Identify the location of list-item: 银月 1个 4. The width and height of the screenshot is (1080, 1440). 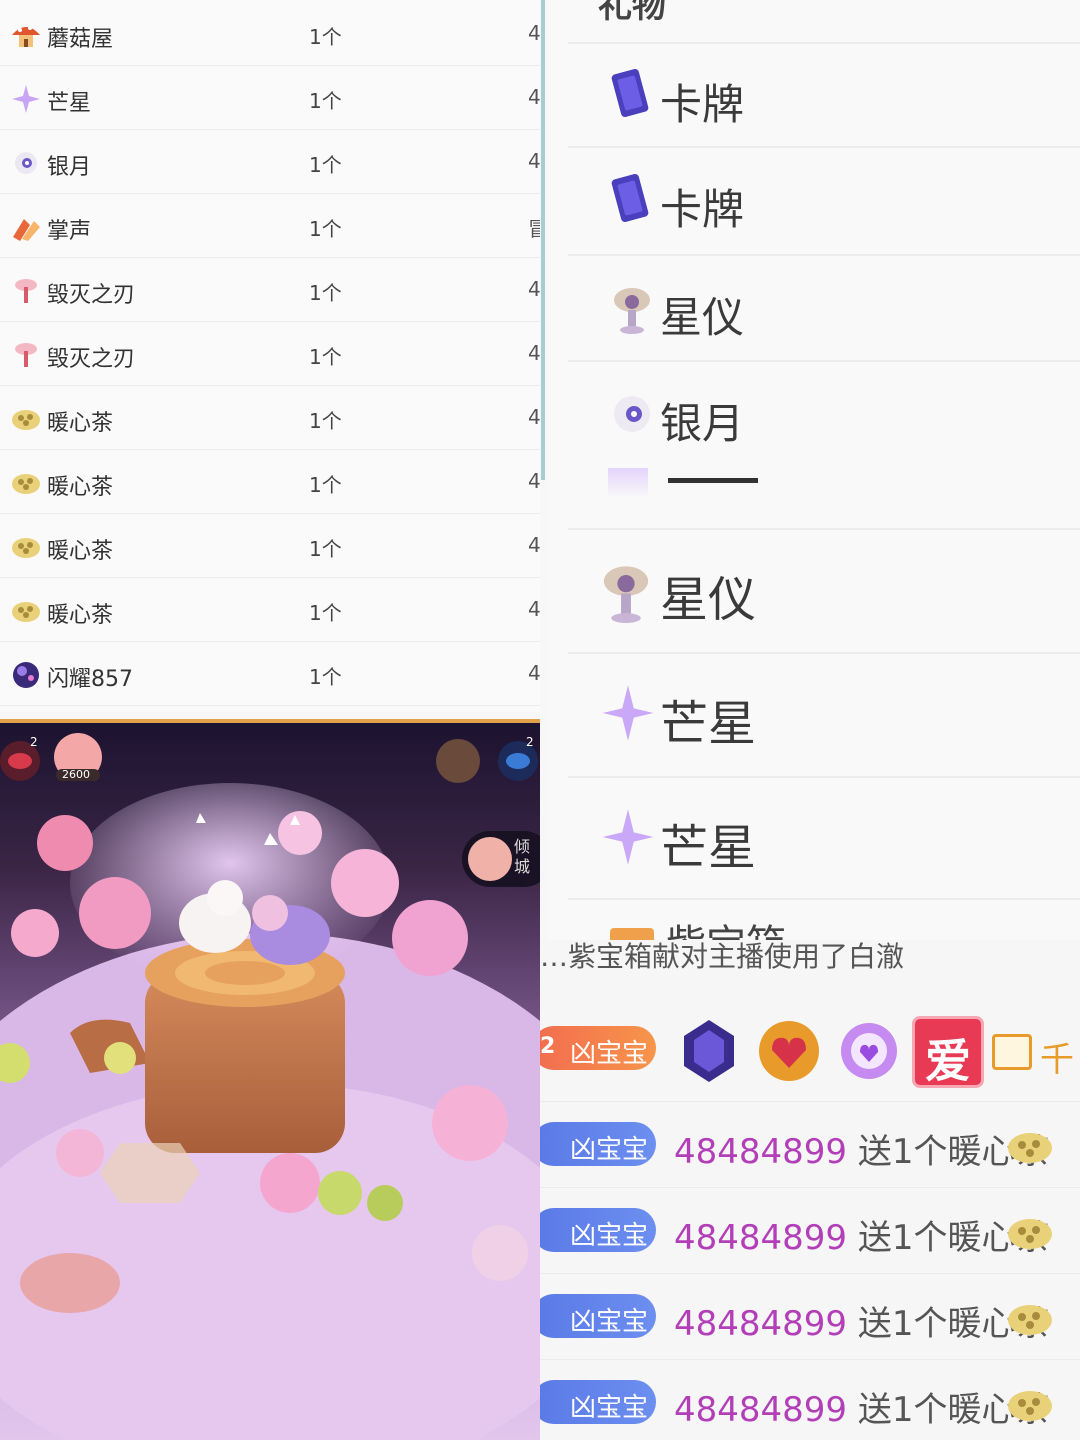
(270, 162).